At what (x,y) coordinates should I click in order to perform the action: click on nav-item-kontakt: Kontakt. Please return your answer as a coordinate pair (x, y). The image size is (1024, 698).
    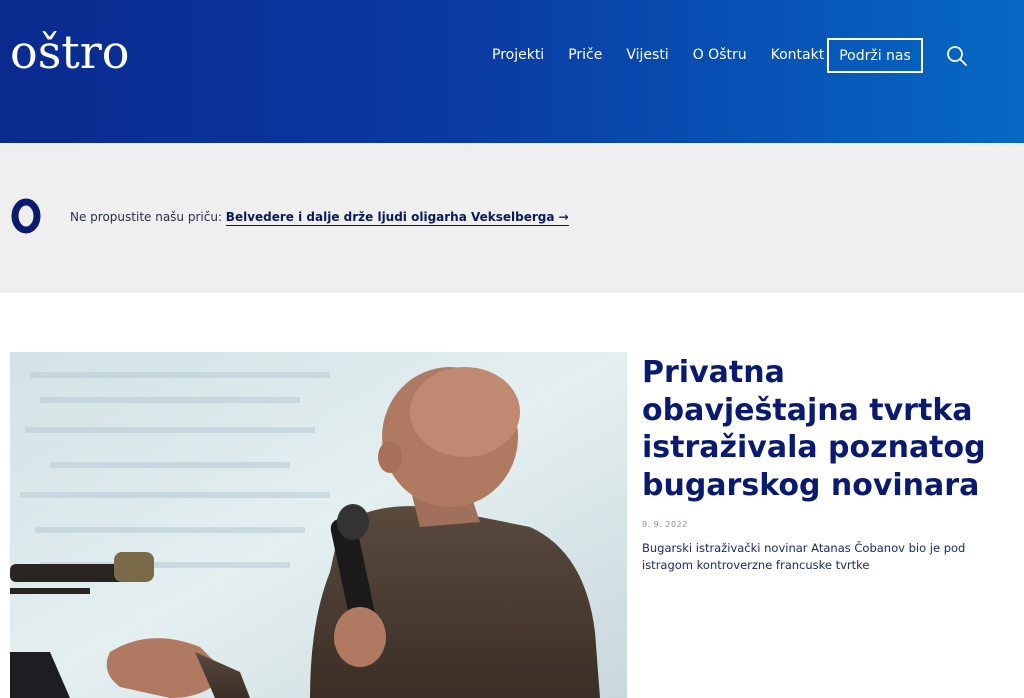
    Looking at the image, I should click on (798, 55).